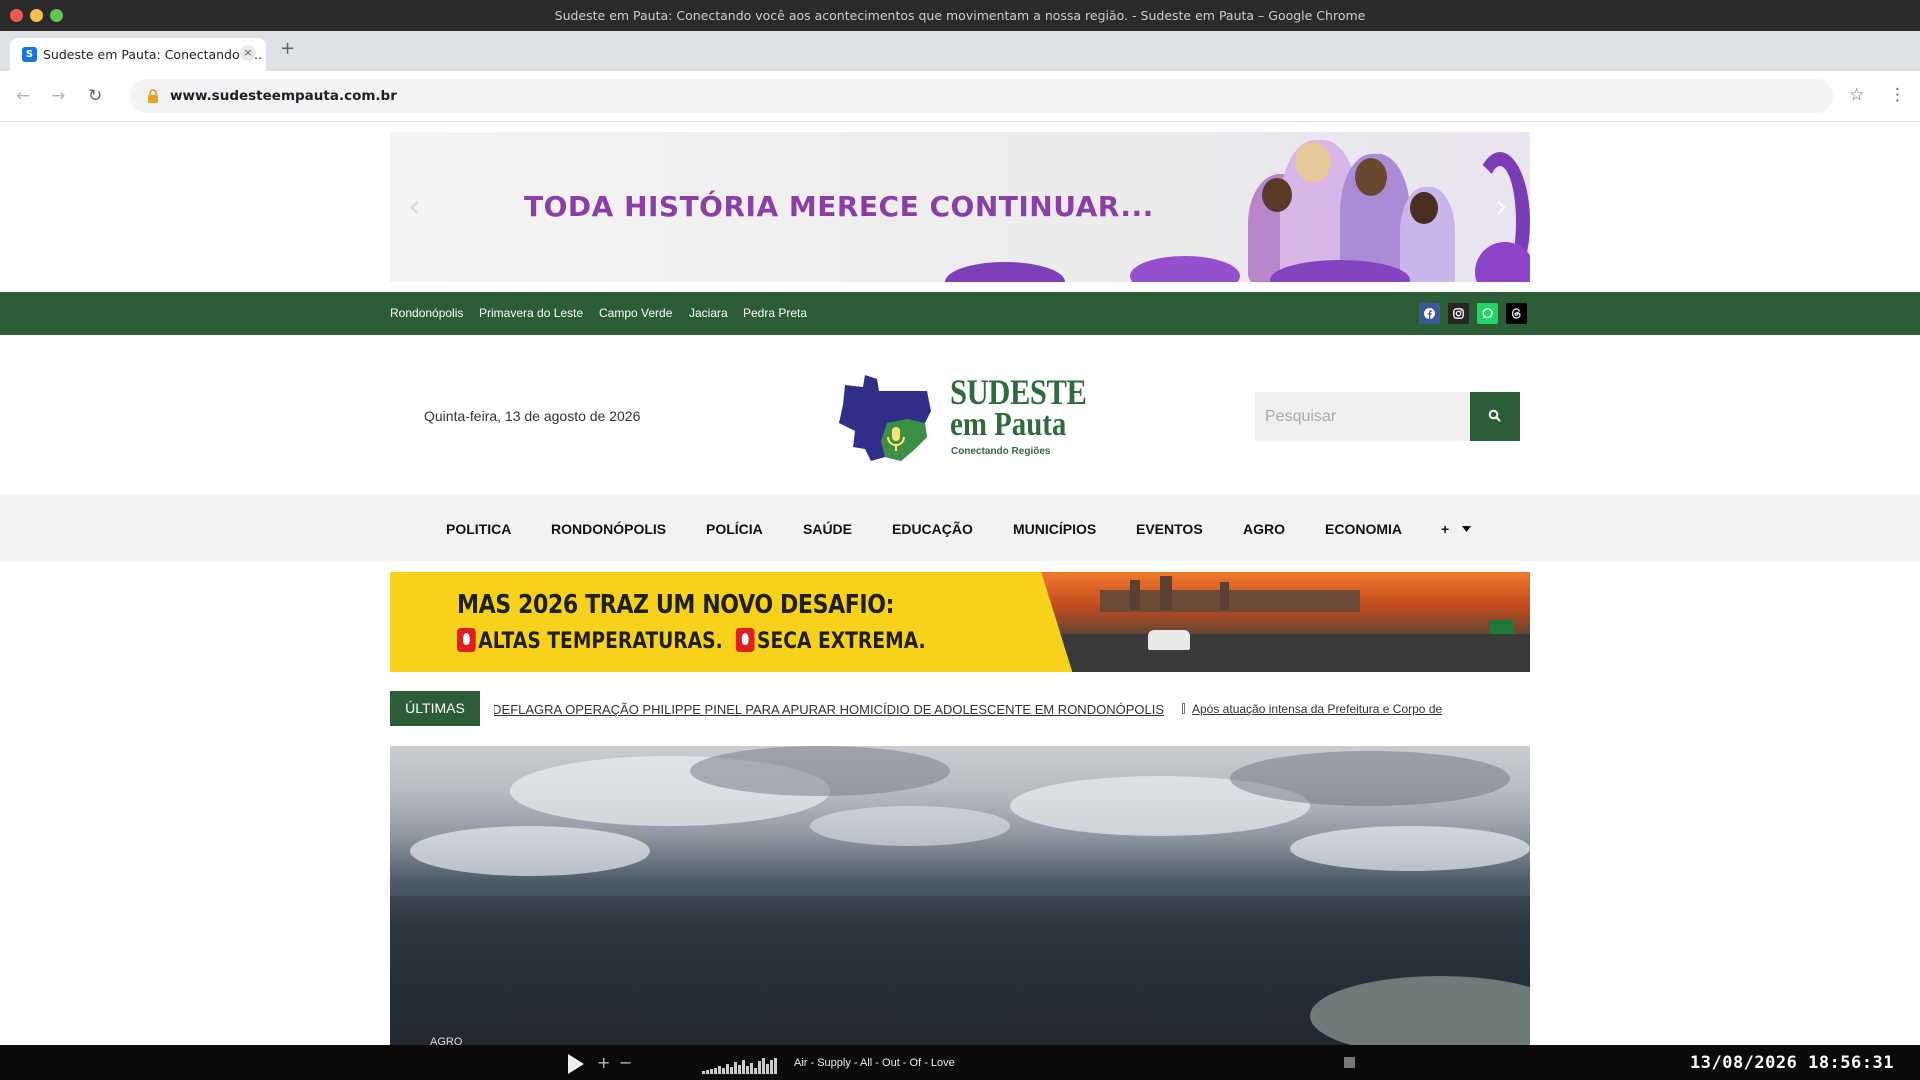  What do you see at coordinates (1183, 708) in the screenshot?
I see `ticker-separator-icon` at bounding box center [1183, 708].